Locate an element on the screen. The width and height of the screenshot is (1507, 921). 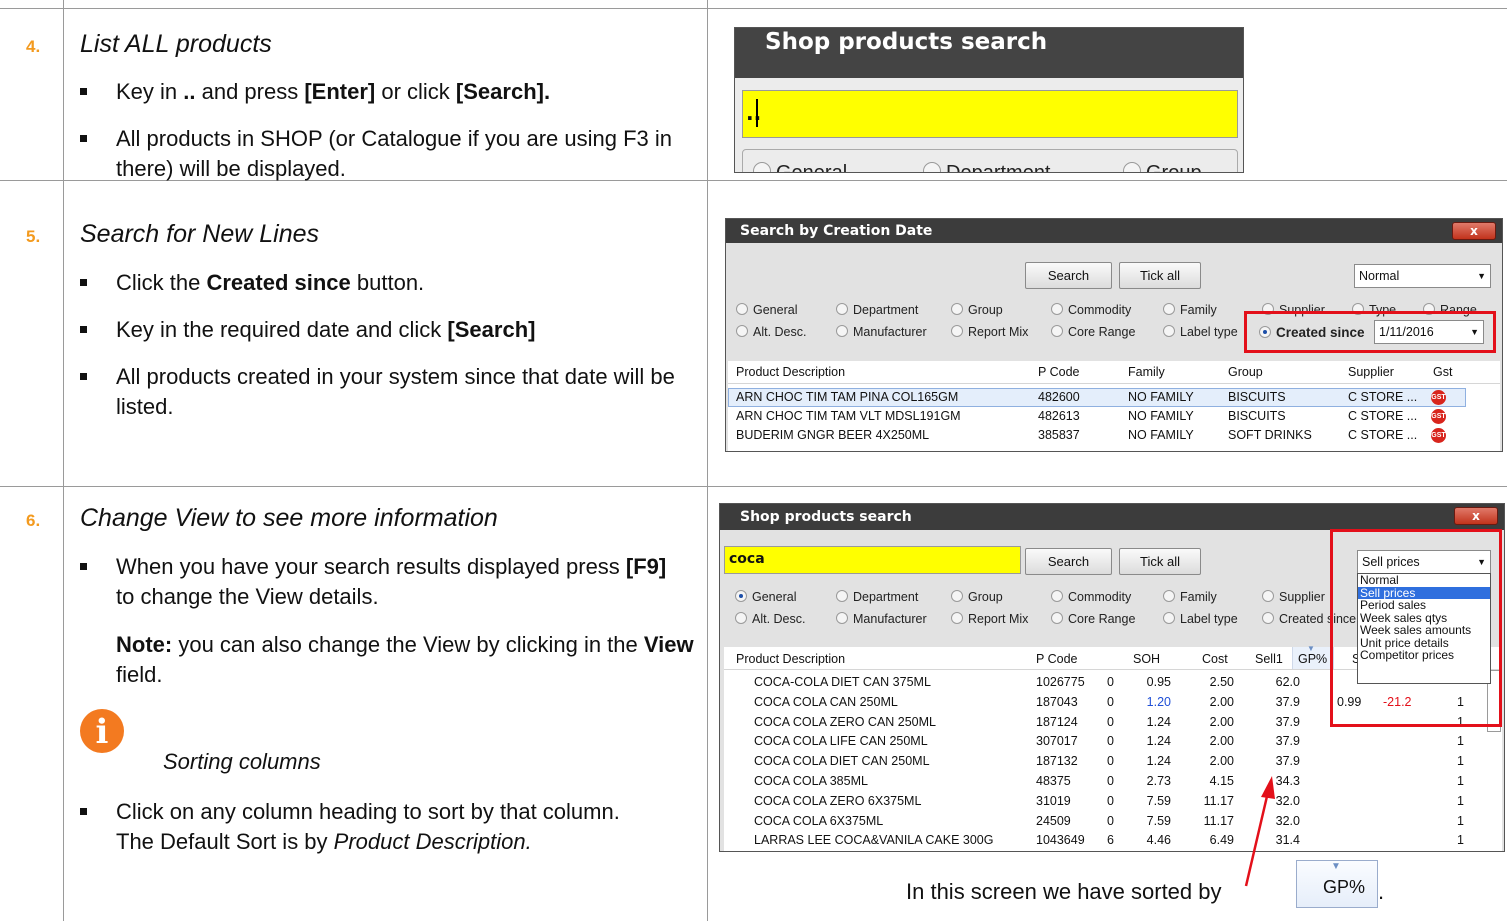
cell-description: COCA COLA 385ML is located at coordinates (811, 781).